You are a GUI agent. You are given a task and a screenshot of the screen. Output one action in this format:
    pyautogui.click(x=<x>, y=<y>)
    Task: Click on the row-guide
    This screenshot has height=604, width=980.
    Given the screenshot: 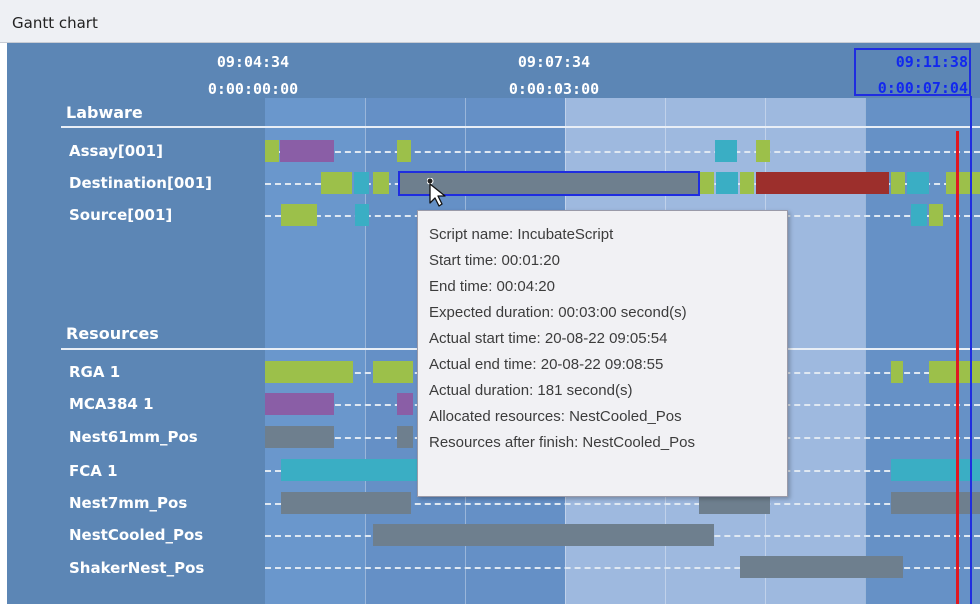 What is the action you would take?
    pyautogui.click(x=622, y=152)
    